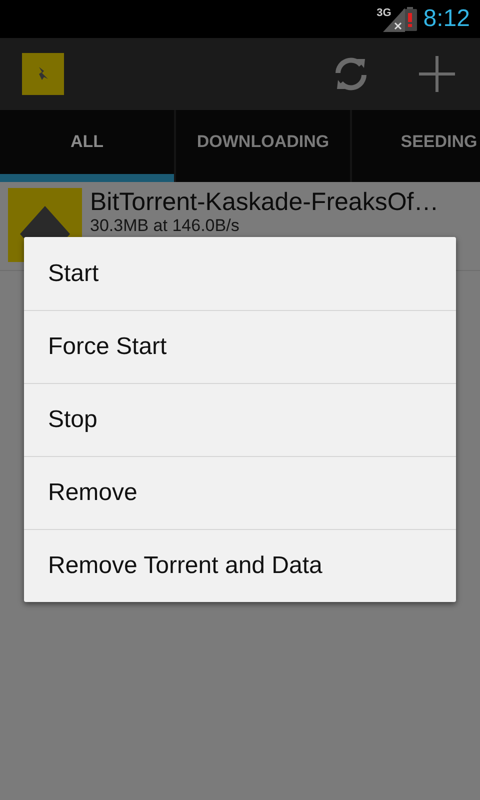 The width and height of the screenshot is (480, 800). What do you see at coordinates (240, 346) in the screenshot?
I see `menu-item: Force Start` at bounding box center [240, 346].